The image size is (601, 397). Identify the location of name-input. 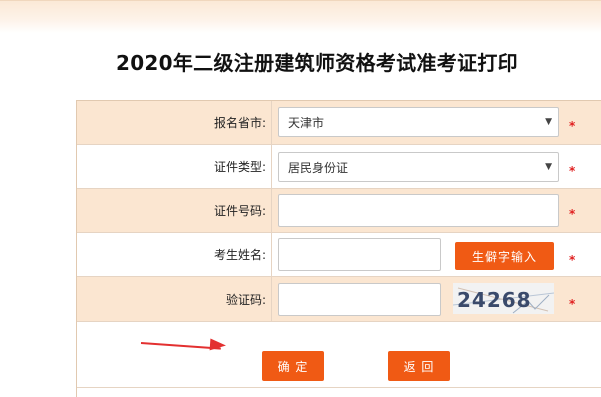
(359, 254).